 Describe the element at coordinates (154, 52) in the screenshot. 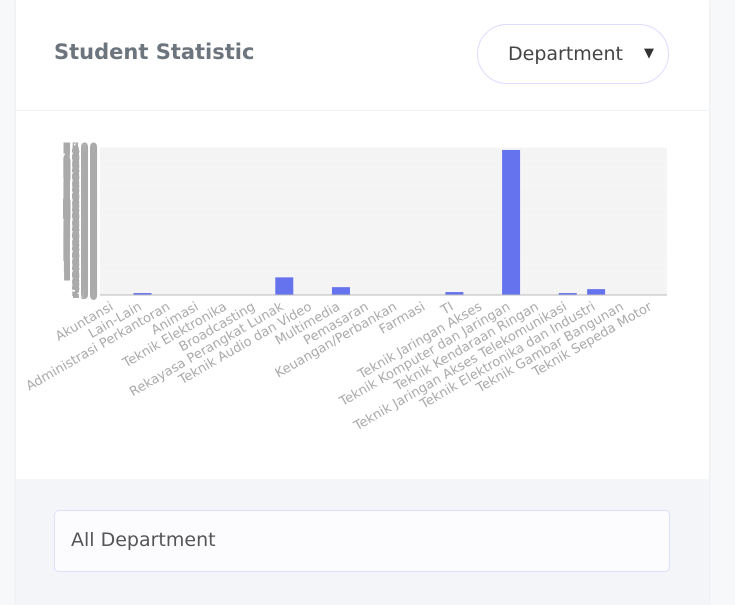

I see `card-title: Student Statistic` at that location.